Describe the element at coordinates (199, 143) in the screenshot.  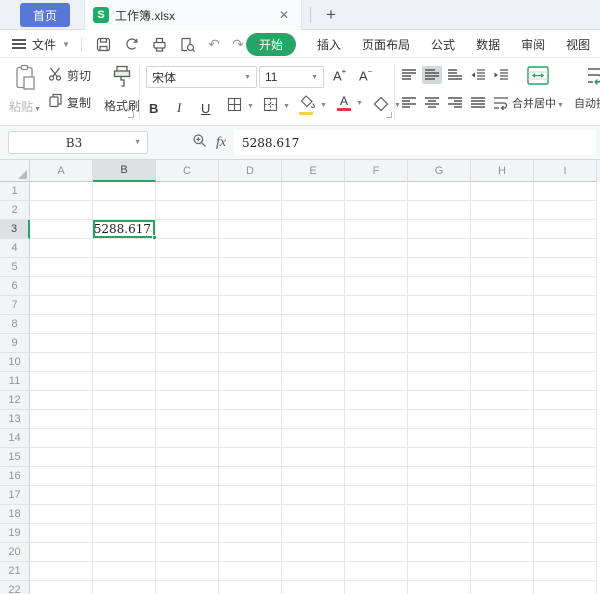
I see `search-icon` at that location.